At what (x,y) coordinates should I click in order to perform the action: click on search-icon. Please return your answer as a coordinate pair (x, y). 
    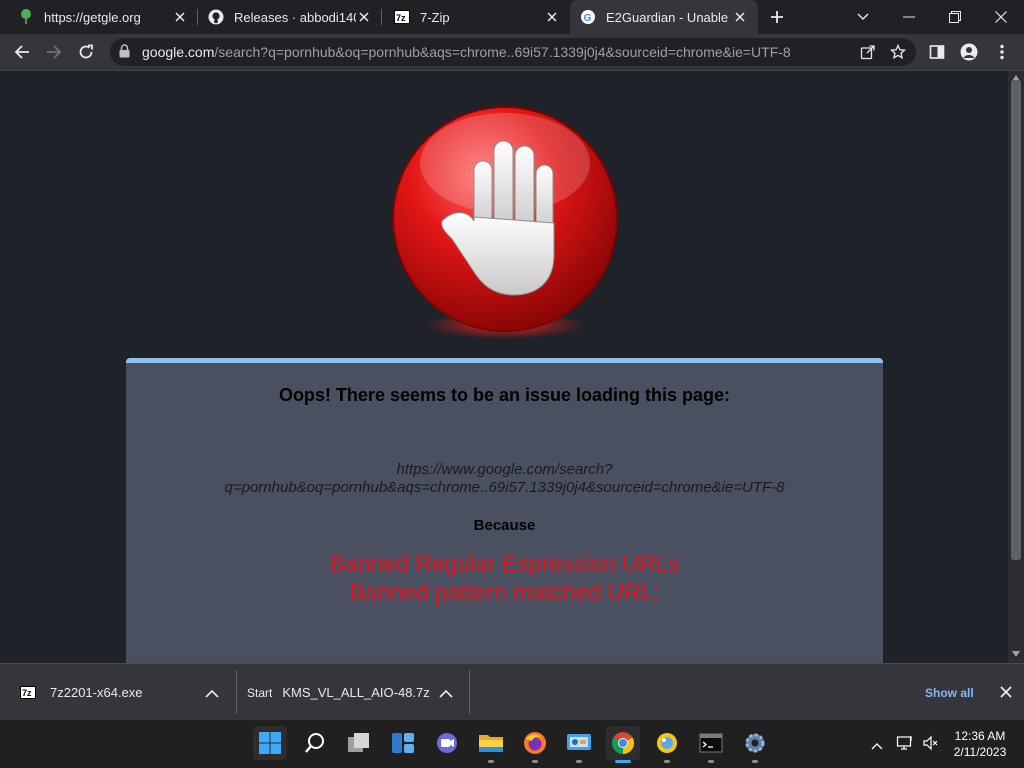
    Looking at the image, I should click on (315, 743).